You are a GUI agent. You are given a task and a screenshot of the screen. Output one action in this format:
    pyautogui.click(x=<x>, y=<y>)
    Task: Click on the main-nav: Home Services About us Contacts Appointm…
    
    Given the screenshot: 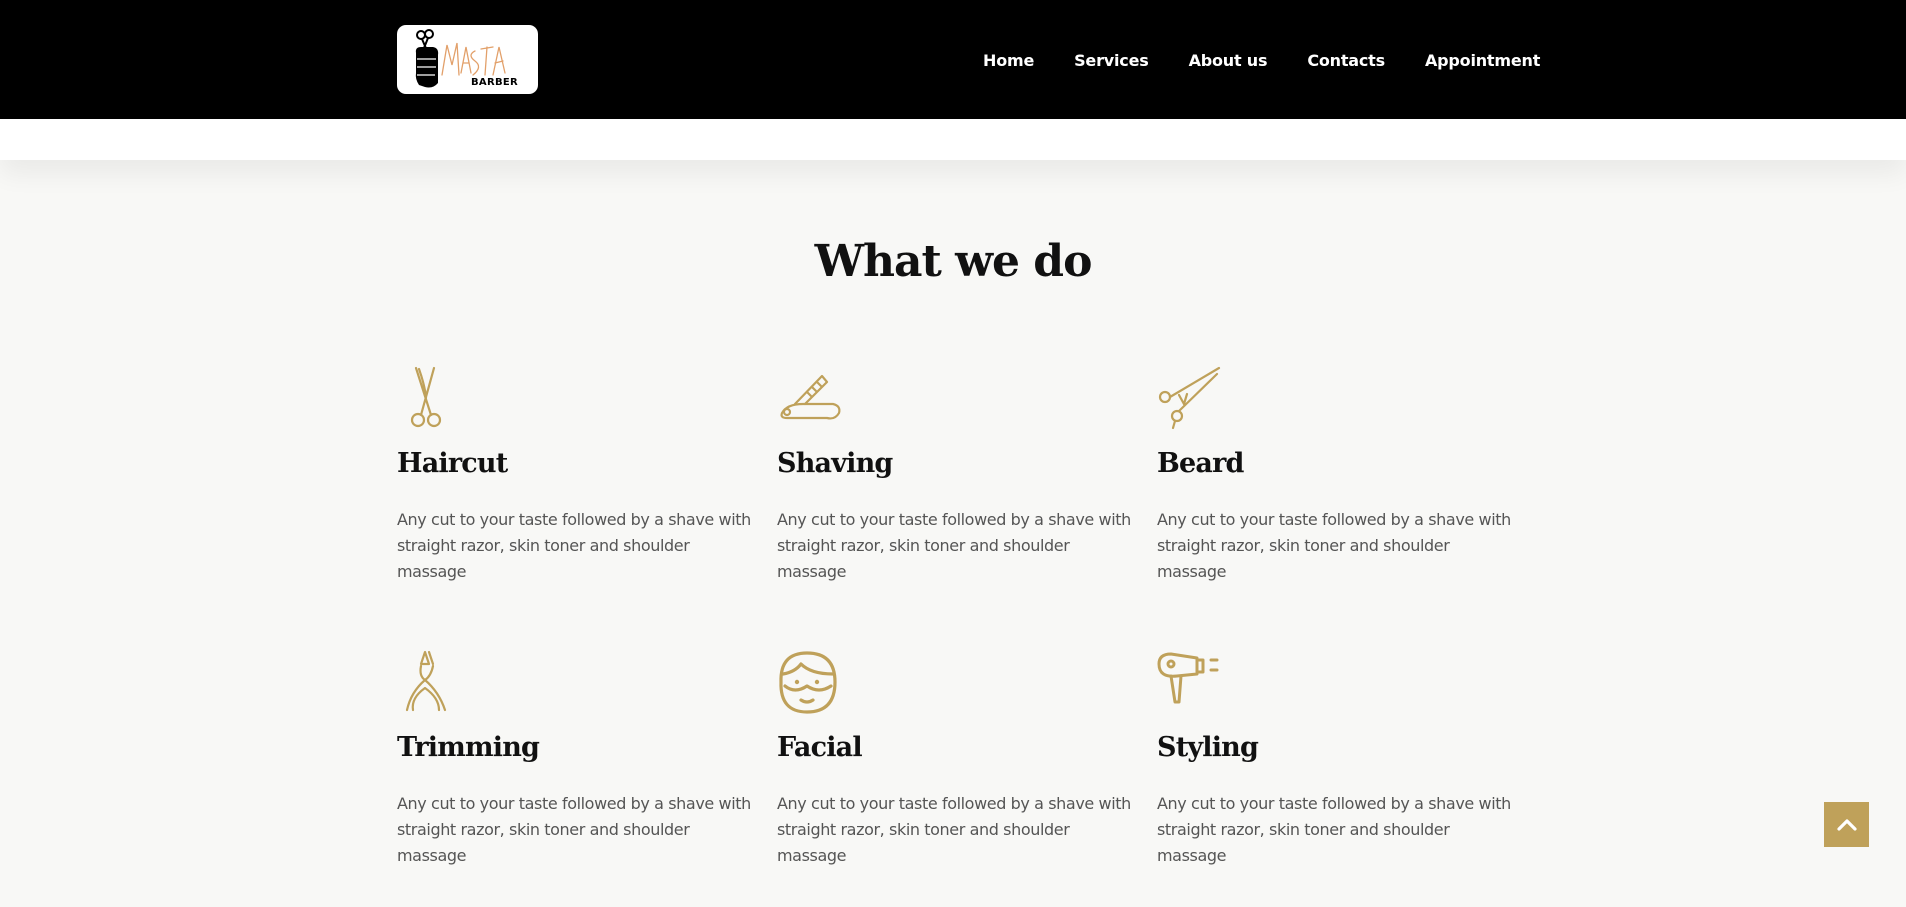 What is the action you would take?
    pyautogui.click(x=1261, y=61)
    